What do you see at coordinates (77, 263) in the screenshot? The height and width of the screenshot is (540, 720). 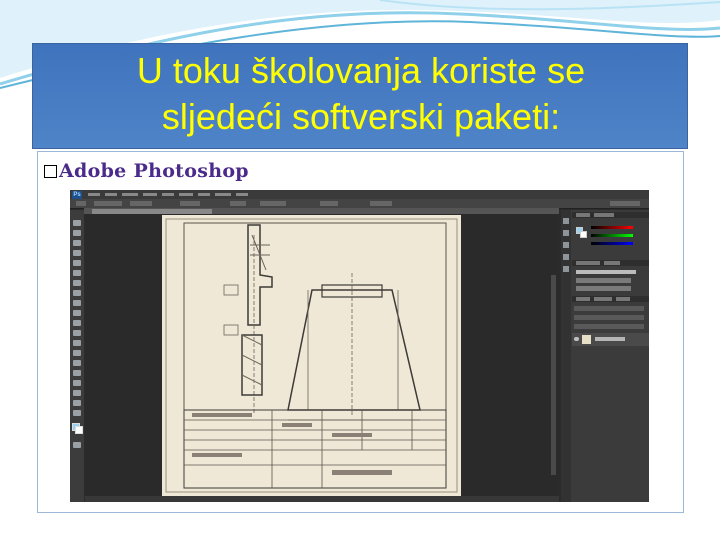 I see `crop-tool-icon` at bounding box center [77, 263].